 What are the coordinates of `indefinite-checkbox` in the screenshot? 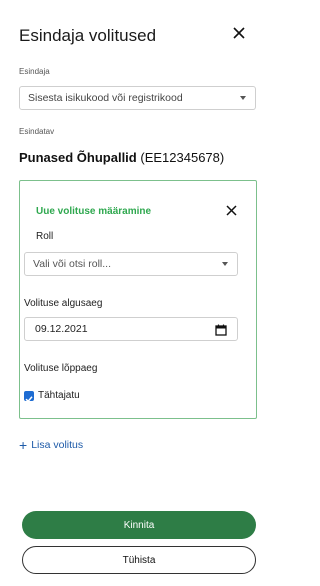 It's located at (29, 397).